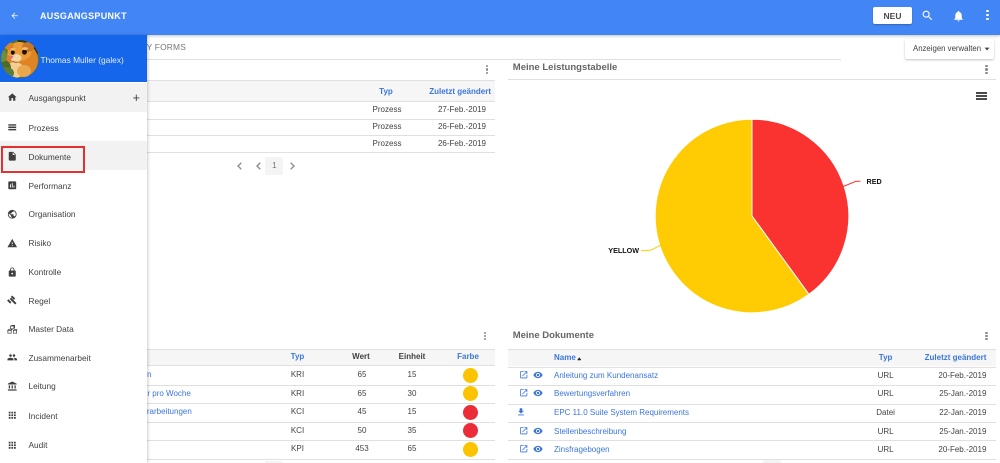 Image resolution: width=1000 pixels, height=463 pixels. Describe the element at coordinates (623, 250) in the screenshot. I see `svg-text: YELLOW` at that location.